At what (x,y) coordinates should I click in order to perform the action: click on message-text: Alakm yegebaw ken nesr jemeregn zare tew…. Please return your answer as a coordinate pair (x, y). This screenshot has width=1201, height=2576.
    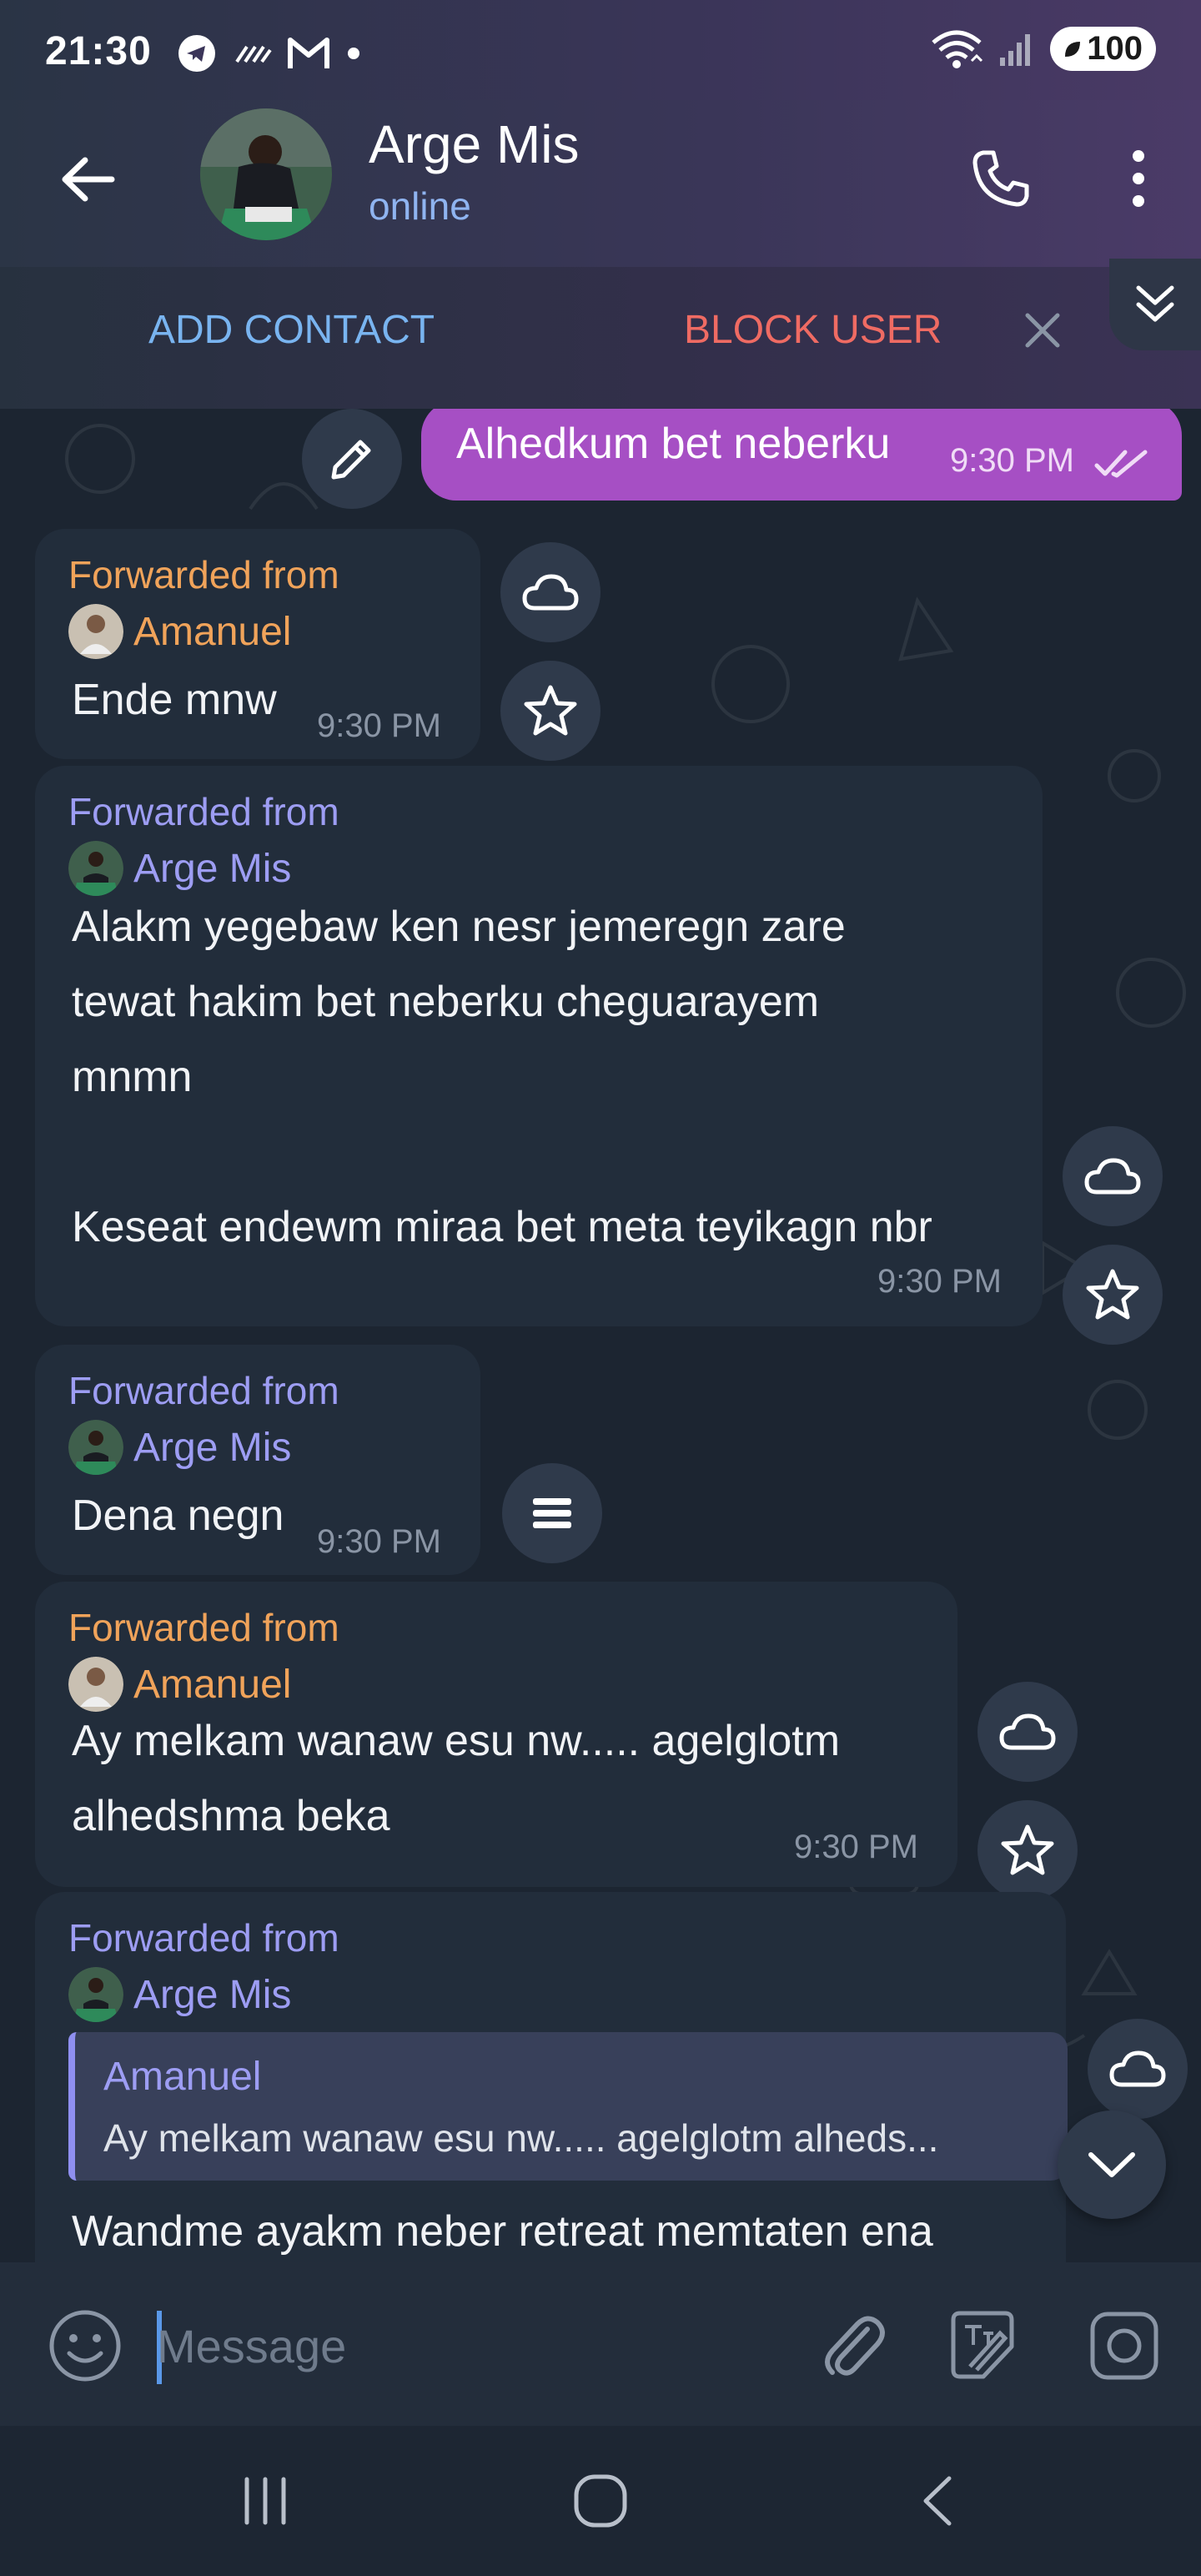
    Looking at the image, I should click on (502, 1077).